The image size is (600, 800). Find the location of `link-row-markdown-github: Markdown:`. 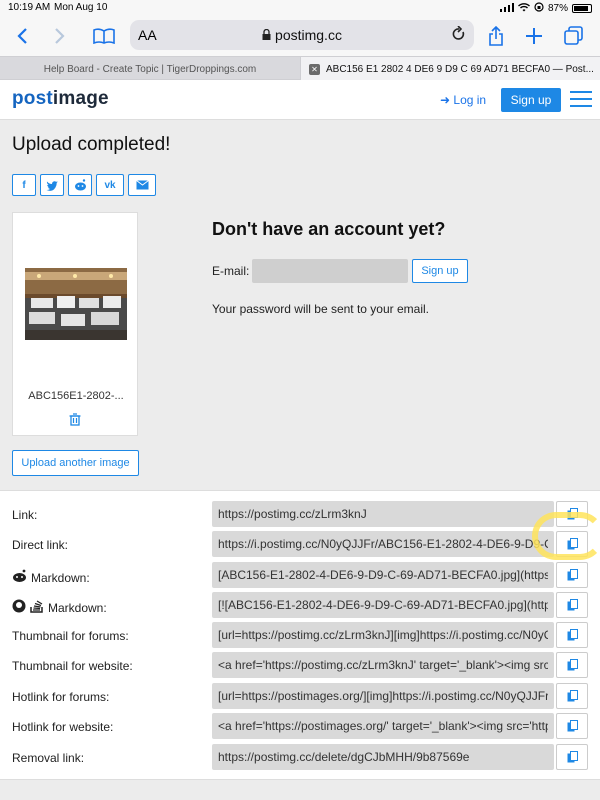

link-row-markdown-github: Markdown: is located at coordinates (300, 606).